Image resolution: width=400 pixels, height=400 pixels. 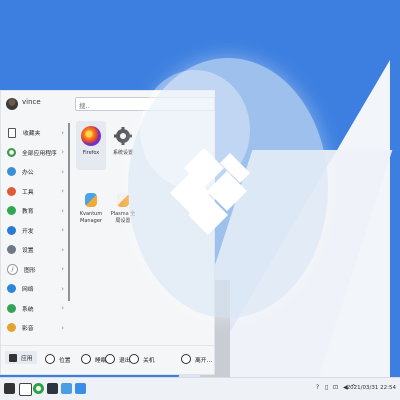 What do you see at coordinates (28, 290) in the screenshot?
I see `category-label: 网络` at bounding box center [28, 290].